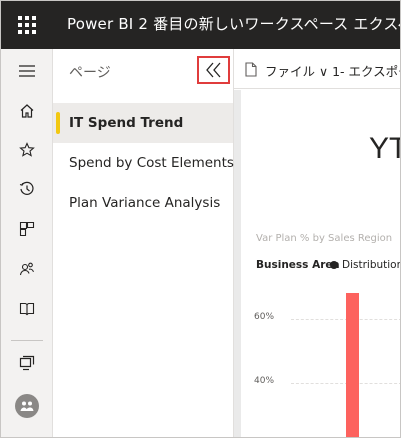  What do you see at coordinates (27, 111) in the screenshot?
I see `home-icon` at bounding box center [27, 111].